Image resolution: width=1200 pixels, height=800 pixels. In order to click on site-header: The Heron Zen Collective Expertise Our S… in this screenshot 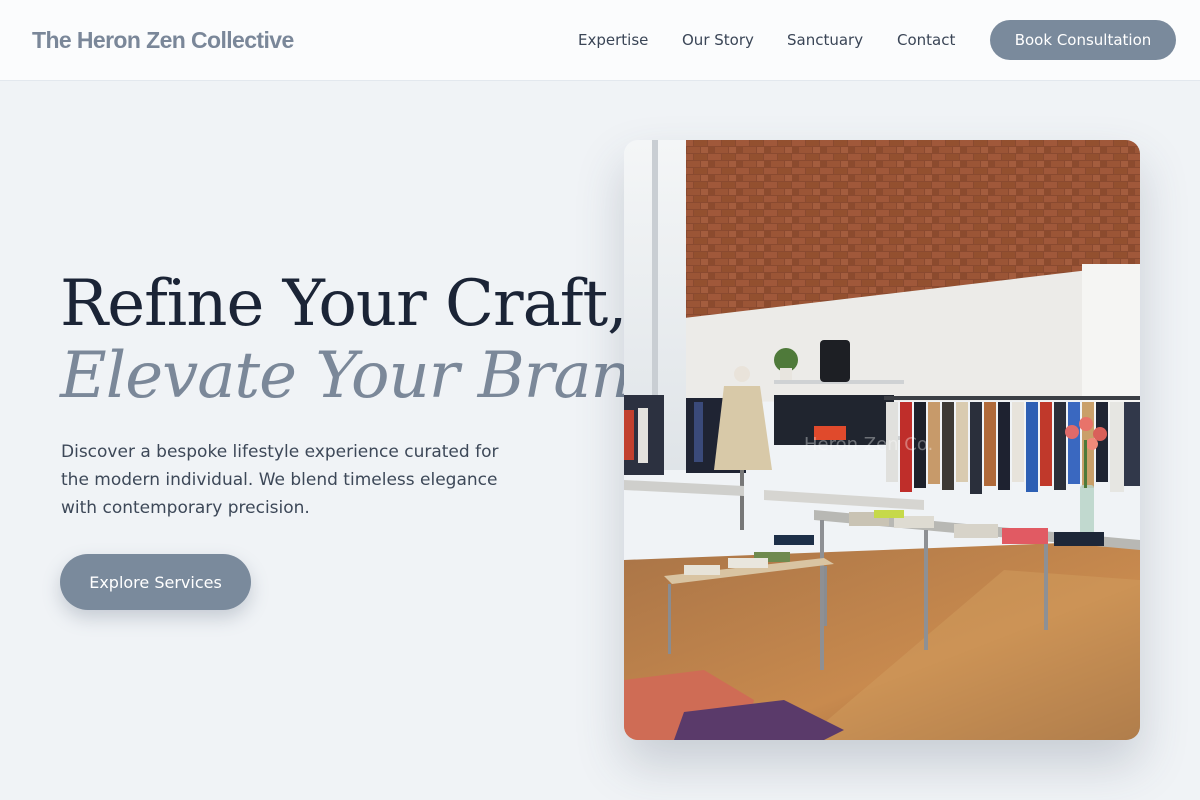, I will do `click(600, 40)`.